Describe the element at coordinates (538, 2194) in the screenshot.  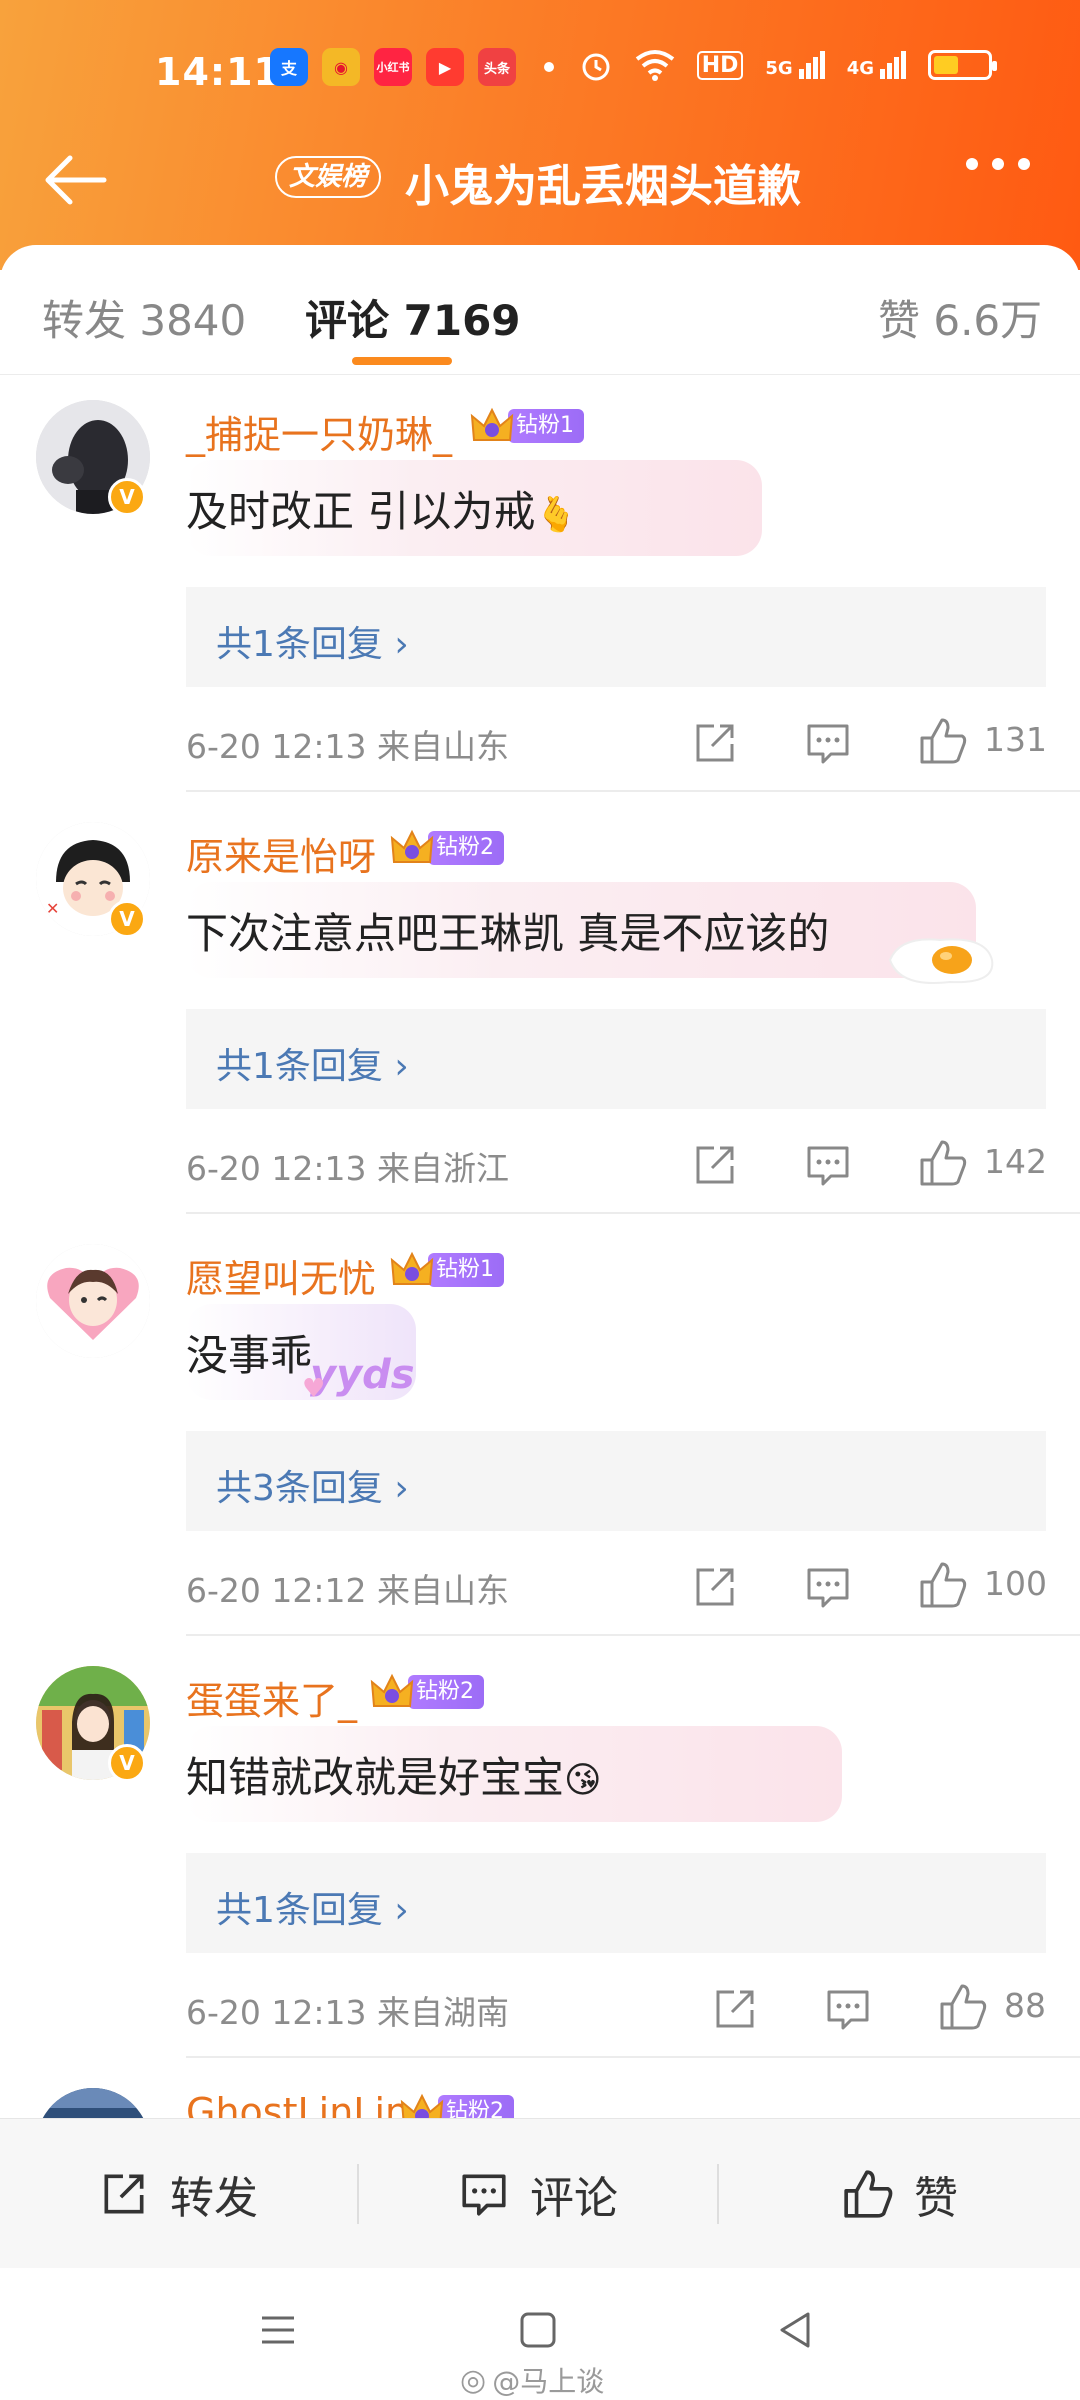
I see `comment-button: 评论` at that location.